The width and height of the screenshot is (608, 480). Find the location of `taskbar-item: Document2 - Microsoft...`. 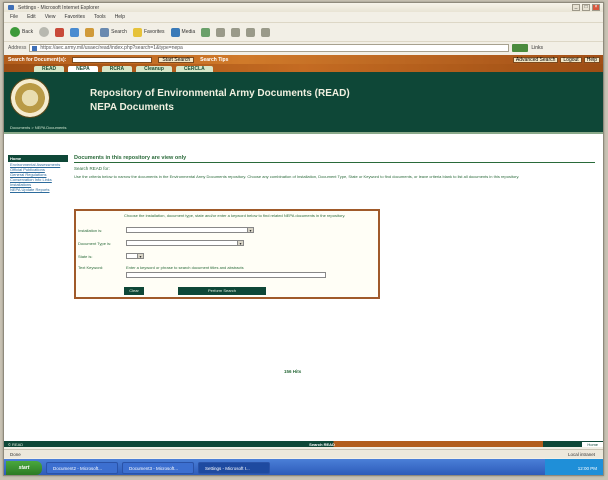

taskbar-item: Document2 - Microsoft... is located at coordinates (82, 468).